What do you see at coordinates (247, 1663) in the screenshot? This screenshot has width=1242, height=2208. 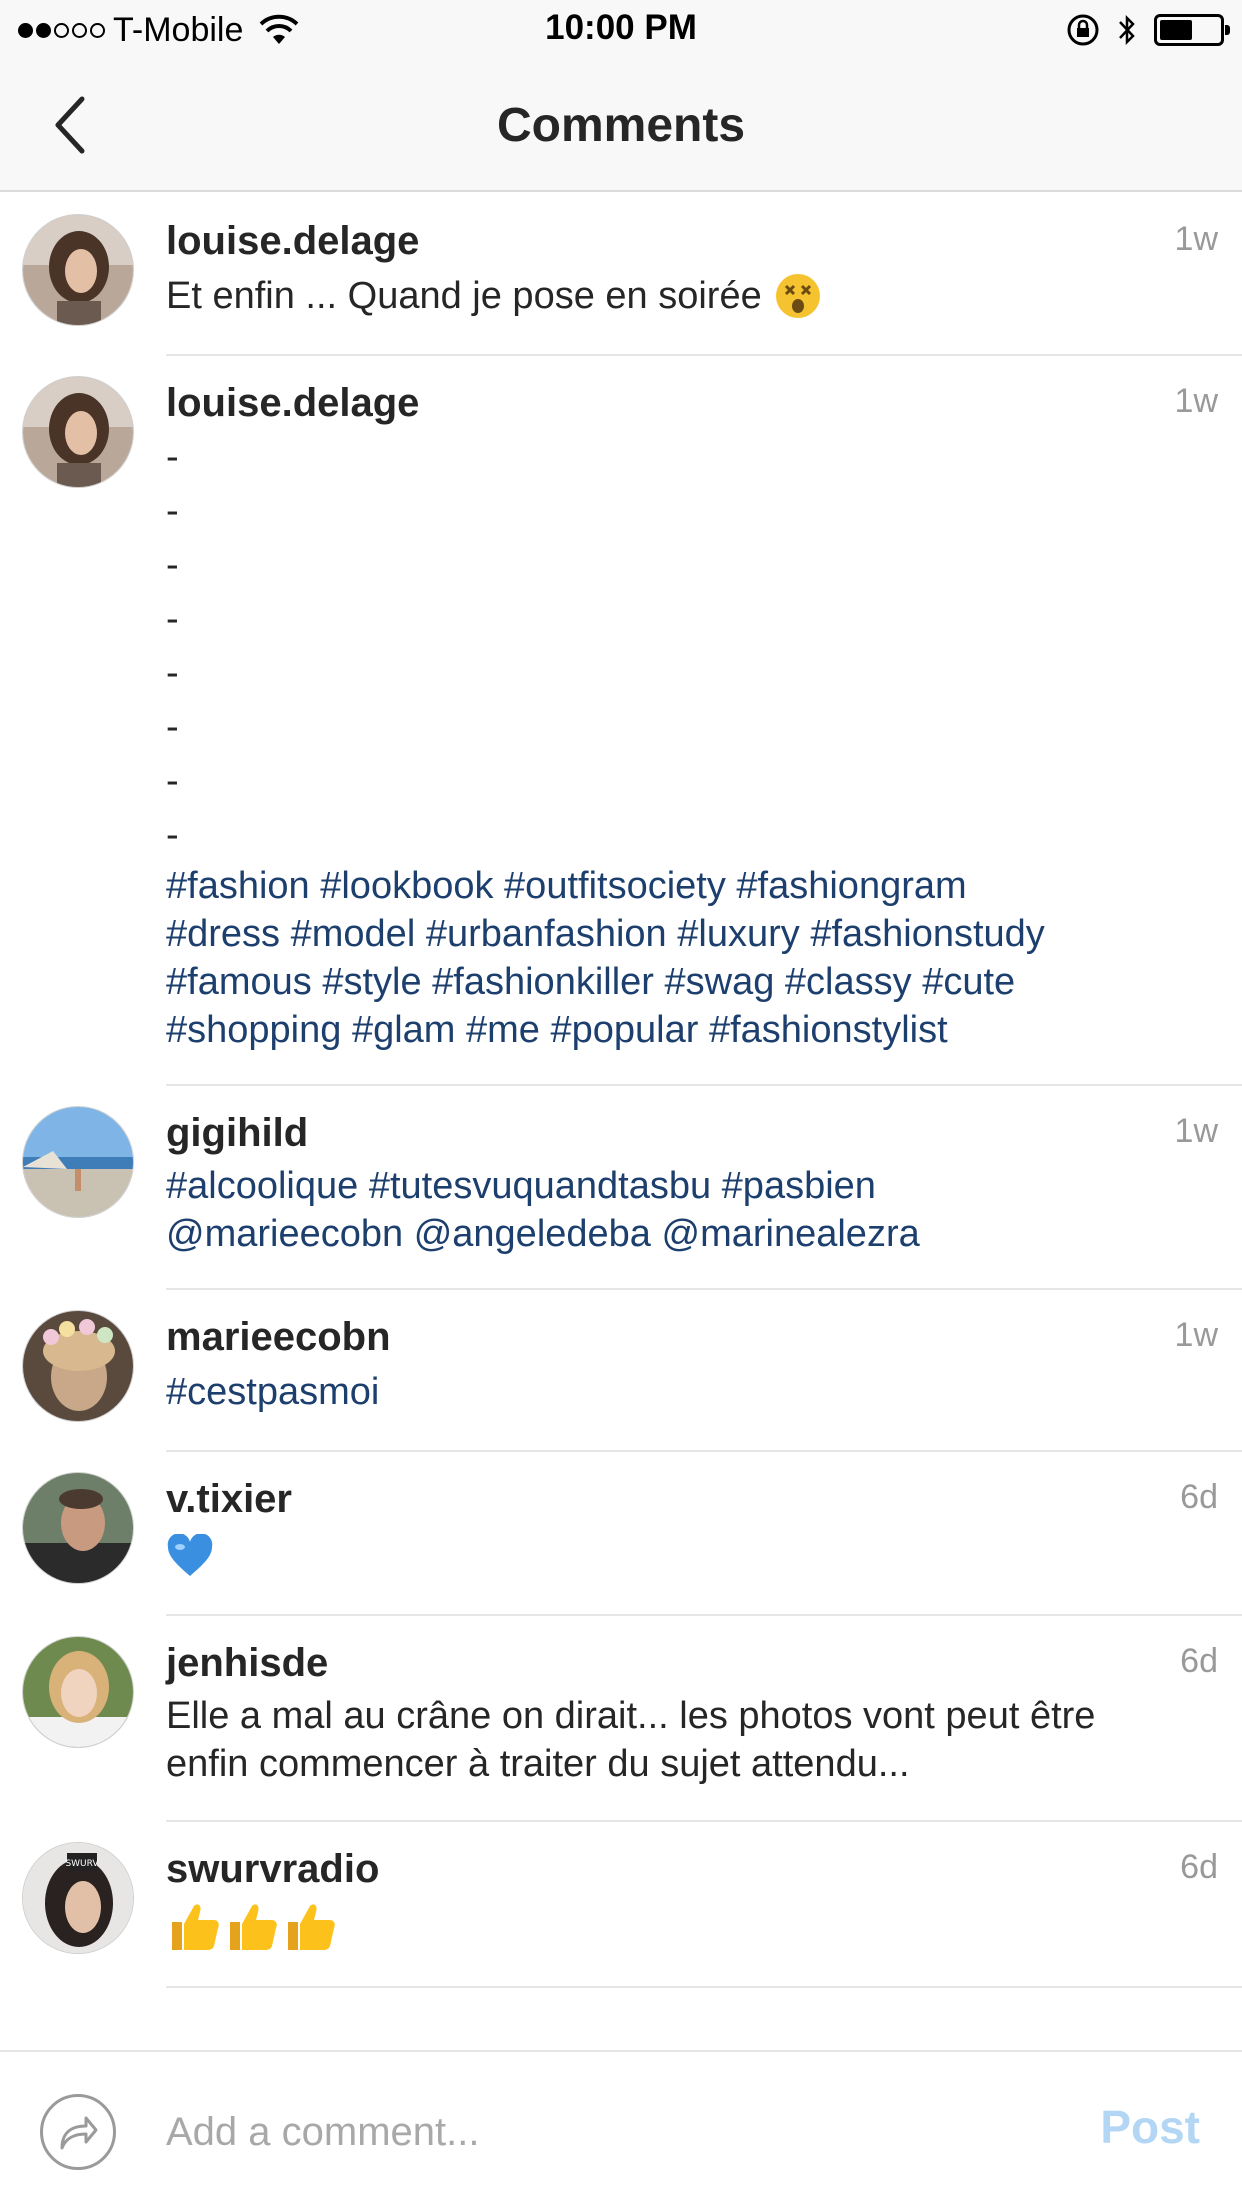 I see `comment-username: jenhisde` at bounding box center [247, 1663].